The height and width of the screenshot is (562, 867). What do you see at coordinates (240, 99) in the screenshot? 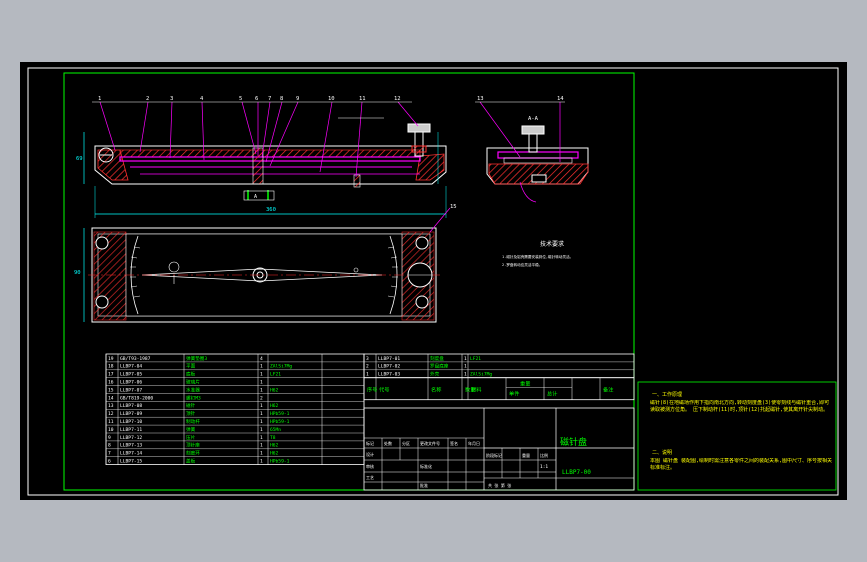
I see `balloon-5: 5` at bounding box center [240, 99].